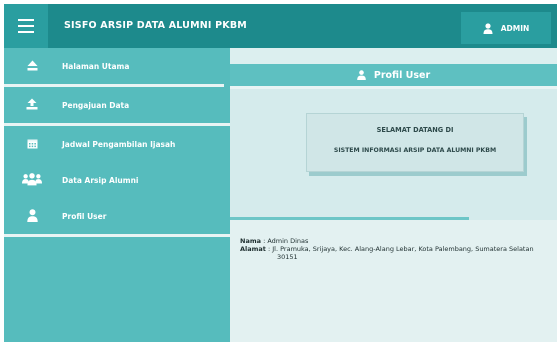  Describe the element at coordinates (96, 66) in the screenshot. I see `sidebar-item-label: Halaman Utama` at that location.